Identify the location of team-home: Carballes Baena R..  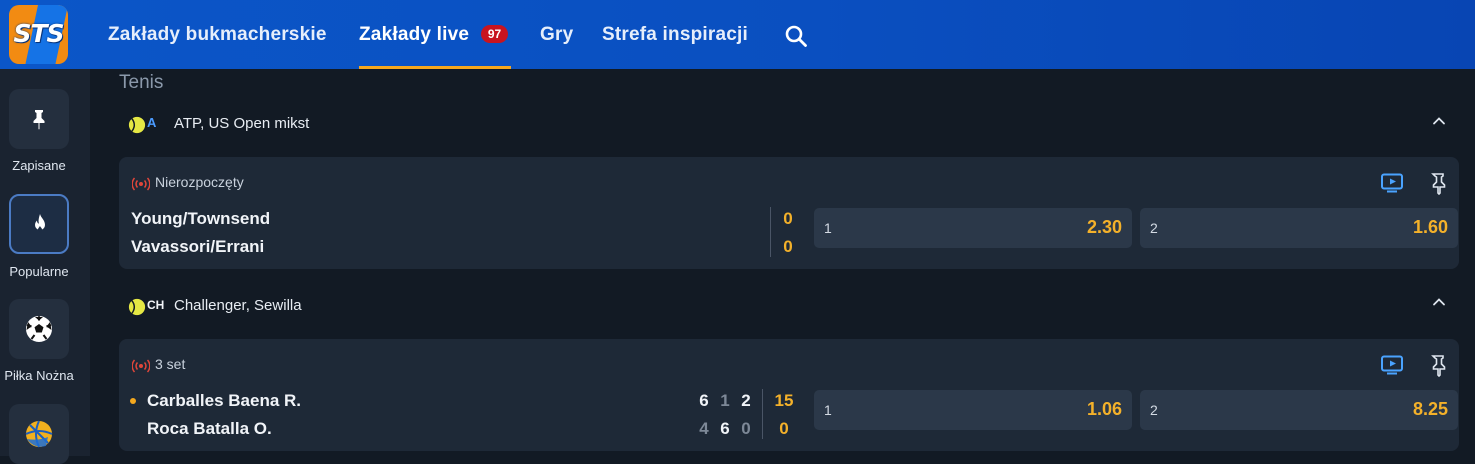
(224, 400).